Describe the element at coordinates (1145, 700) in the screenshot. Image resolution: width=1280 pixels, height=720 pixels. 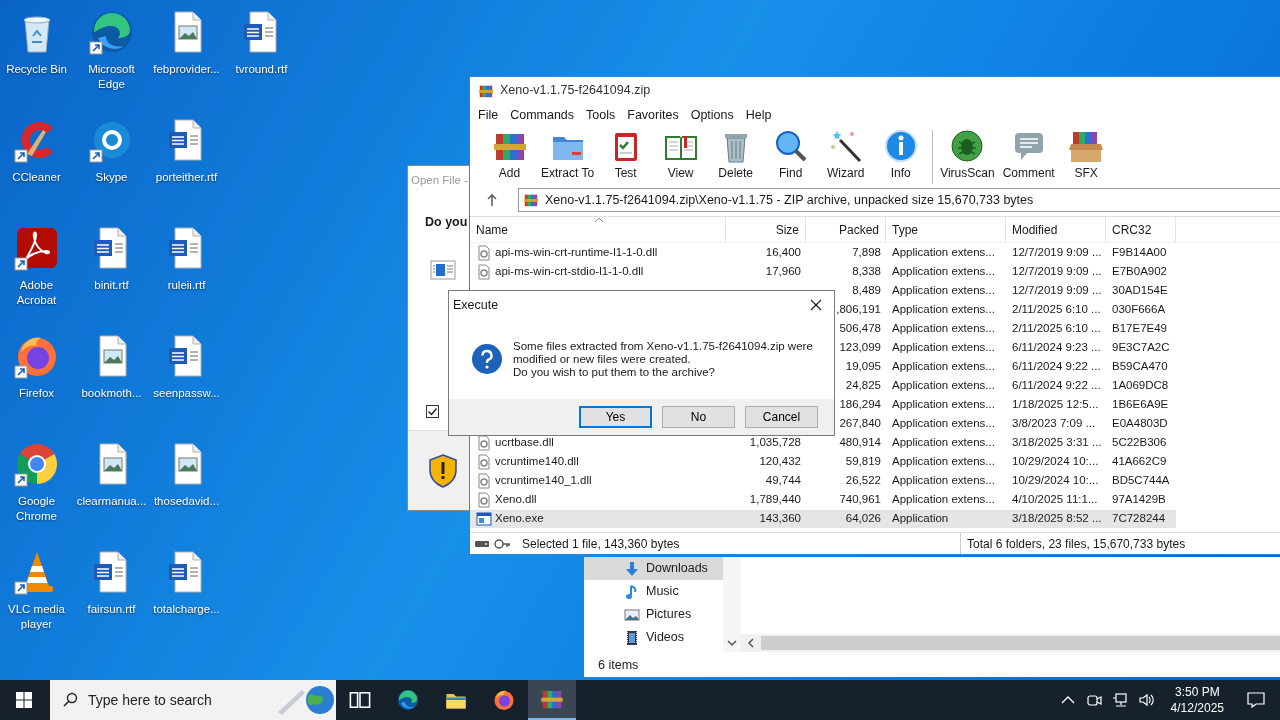
I see `speaker-icon` at that location.